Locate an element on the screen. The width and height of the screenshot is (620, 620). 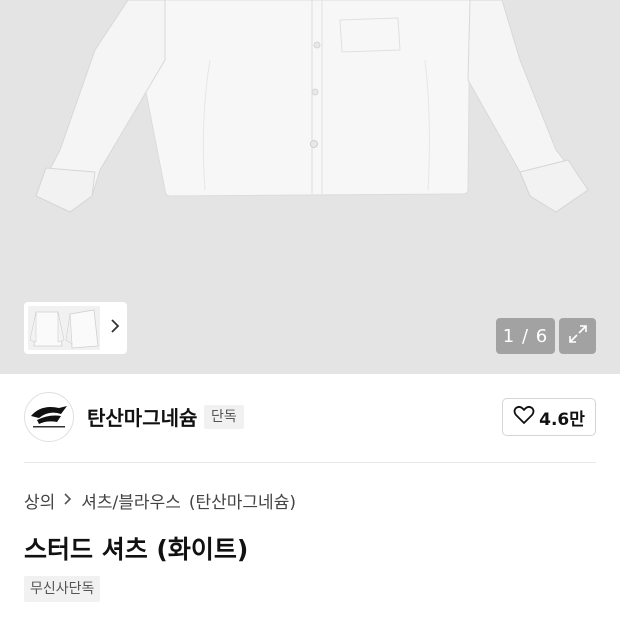
exclusive-tag: 무신사단독 is located at coordinates (62, 589).